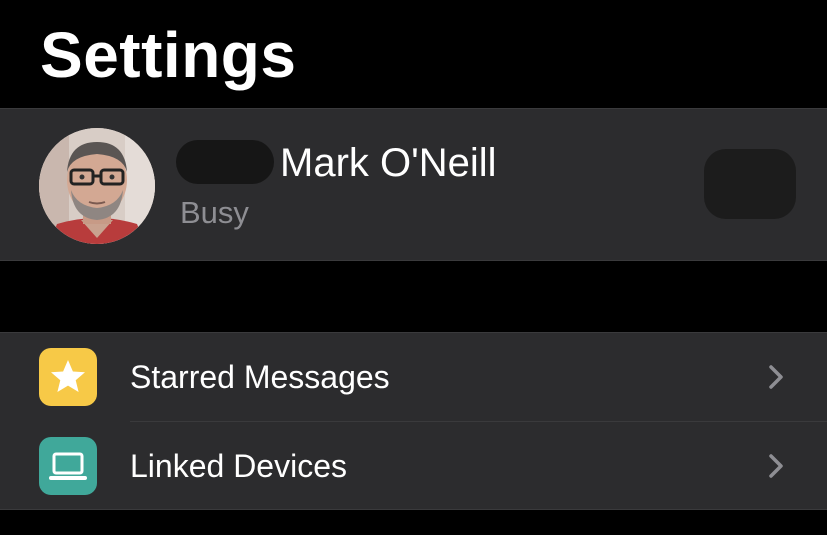 The image size is (827, 535). I want to click on laptop-icon, so click(68, 466).